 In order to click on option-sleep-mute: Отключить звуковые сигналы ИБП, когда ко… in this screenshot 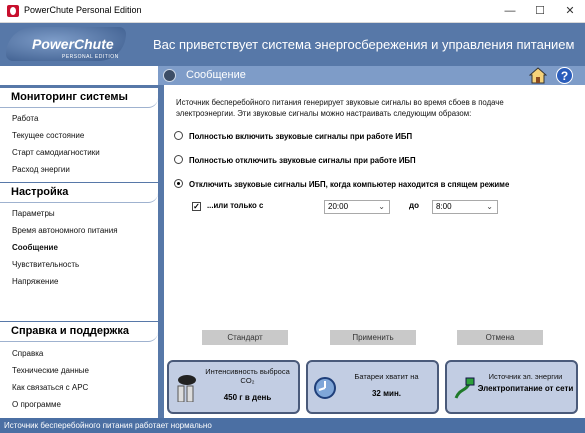, I will do `click(341, 184)`.